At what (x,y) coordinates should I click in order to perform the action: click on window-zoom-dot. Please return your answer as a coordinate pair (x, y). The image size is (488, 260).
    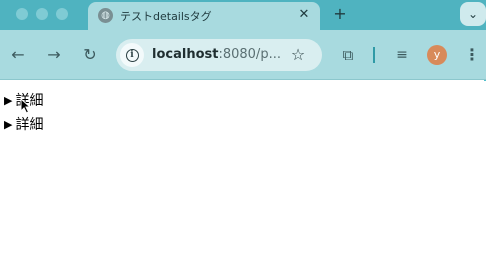
    Looking at the image, I should click on (62, 14).